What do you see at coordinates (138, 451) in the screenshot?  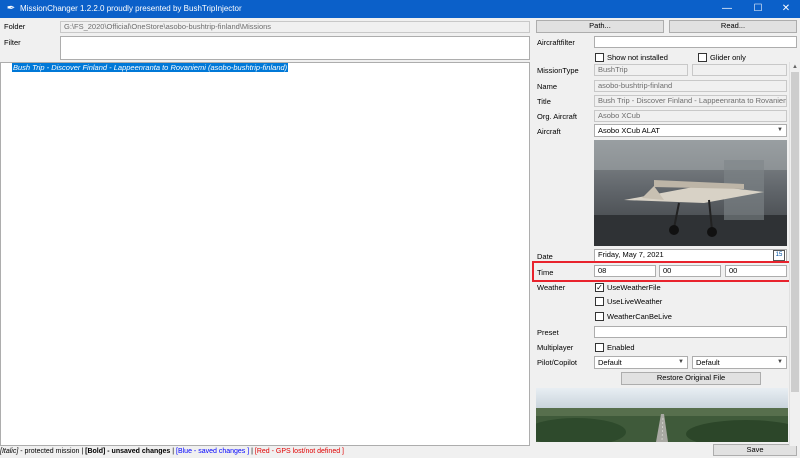 I see `legend-bold-desc: - unsaved changes` at bounding box center [138, 451].